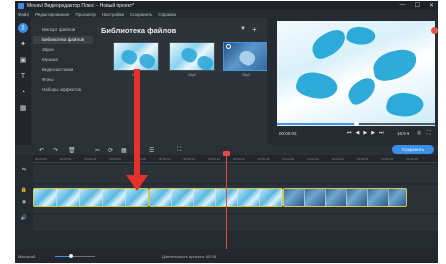 The width and height of the screenshot is (446, 264). What do you see at coordinates (403, 5) in the screenshot?
I see `minimize-button: —` at bounding box center [403, 5].